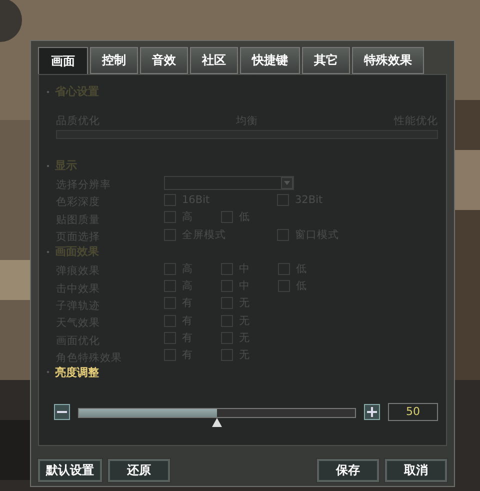  I want to click on tab: 音效, so click(164, 60).